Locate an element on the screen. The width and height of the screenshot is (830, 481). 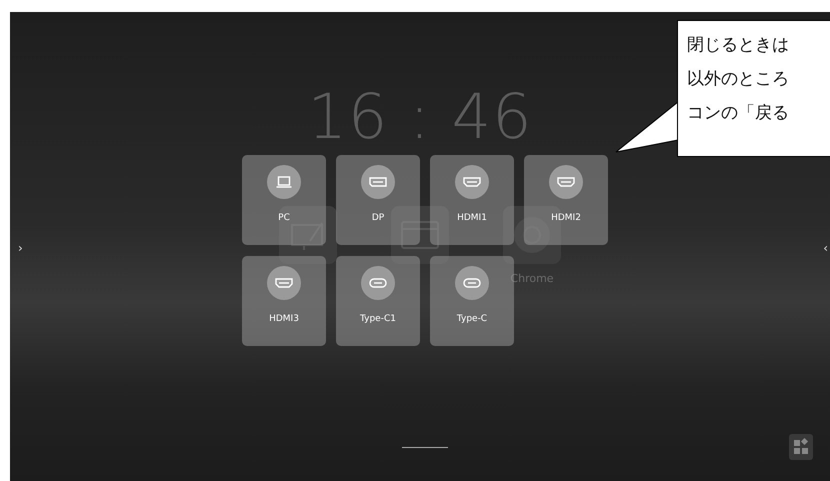
side-panel-toggle: › is located at coordinates (20, 248).